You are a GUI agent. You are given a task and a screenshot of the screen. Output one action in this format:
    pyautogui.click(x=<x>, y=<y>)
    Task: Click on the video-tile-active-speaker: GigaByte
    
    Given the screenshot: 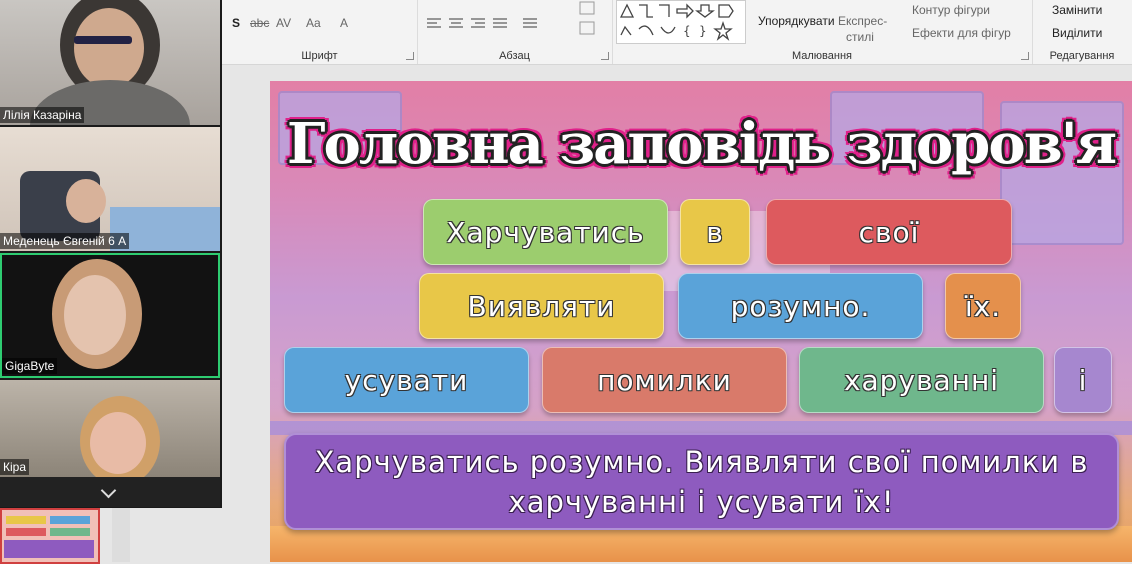 What is the action you would take?
    pyautogui.click(x=110, y=315)
    